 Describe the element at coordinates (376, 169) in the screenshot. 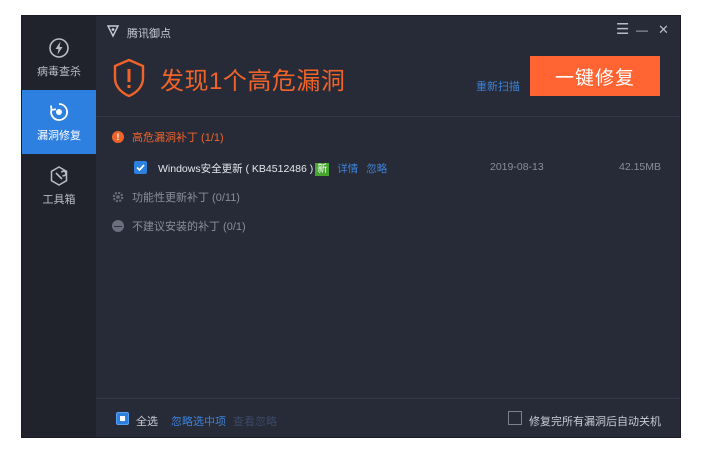

I see `ignore-link: 忽略` at that location.